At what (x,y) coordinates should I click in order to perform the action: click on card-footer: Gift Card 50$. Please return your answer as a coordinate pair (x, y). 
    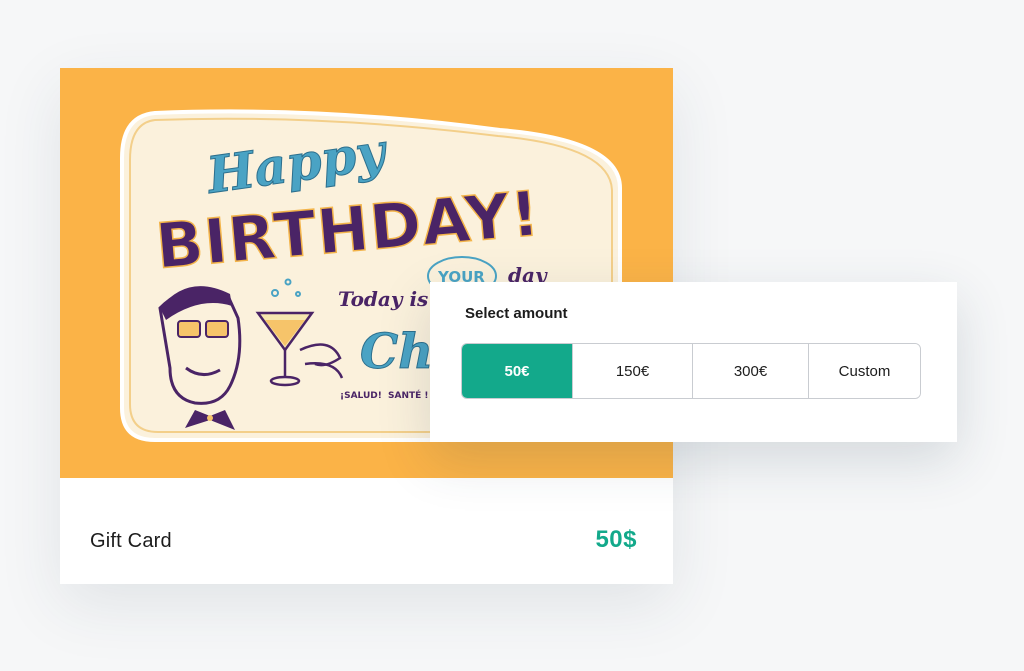
    Looking at the image, I should click on (366, 531).